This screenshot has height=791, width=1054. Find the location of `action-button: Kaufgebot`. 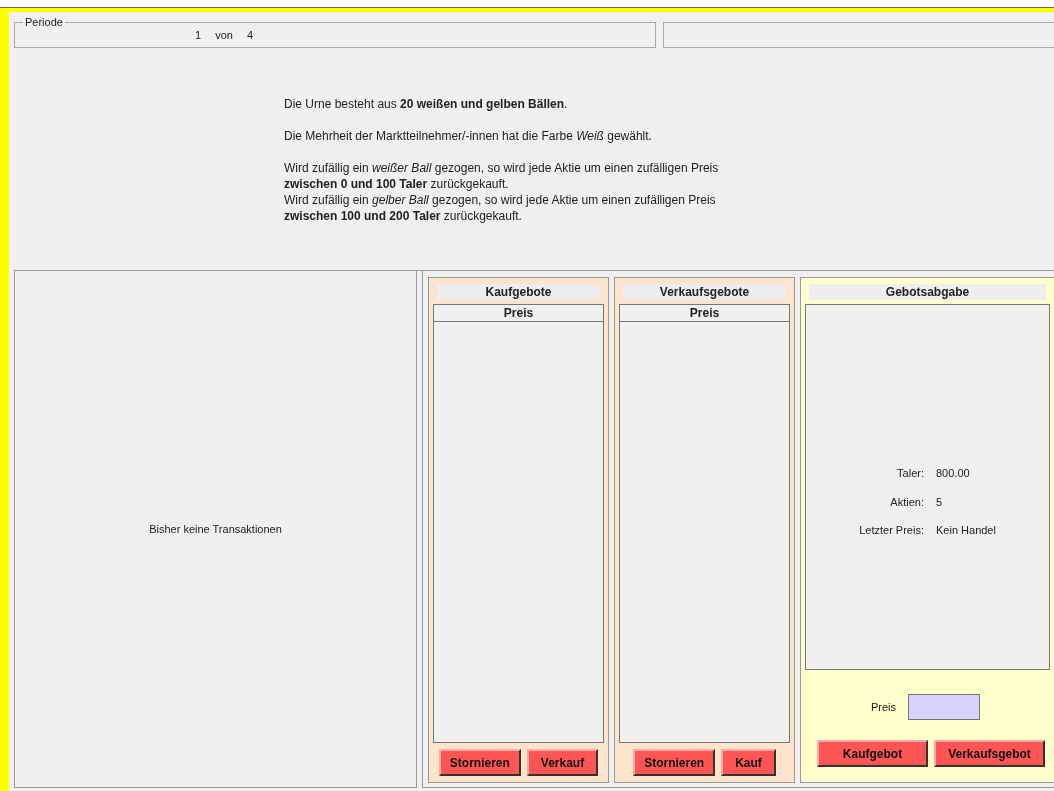

action-button: Kaufgebot is located at coordinates (872, 753).